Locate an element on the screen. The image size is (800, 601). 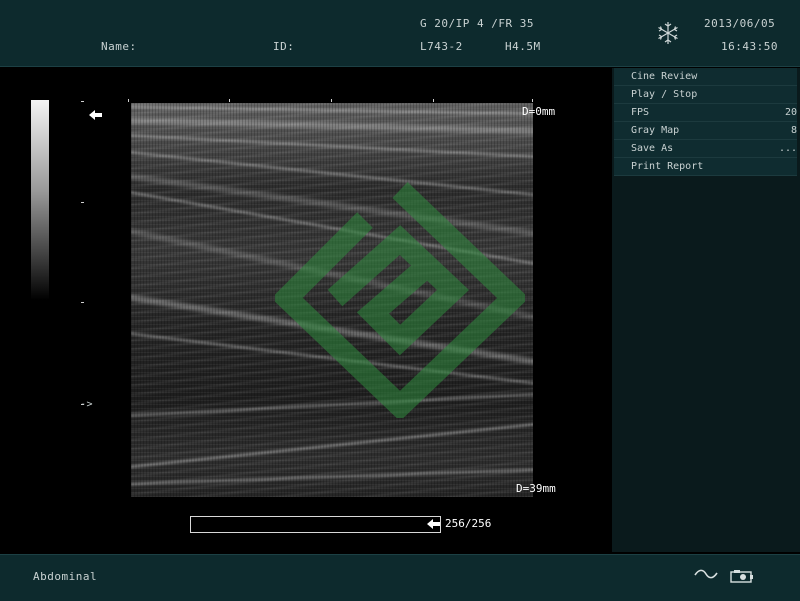
menu-item-cine-review: Cine Review is located at coordinates (705, 77).